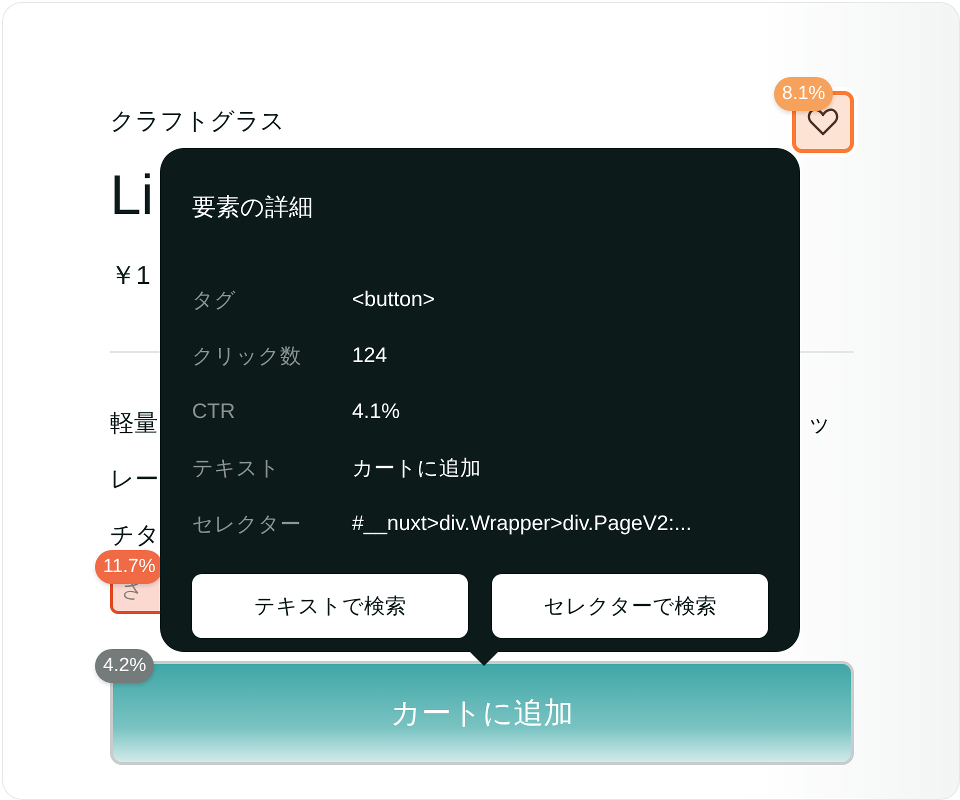 This screenshot has height=800, width=960. I want to click on heart-icon, so click(823, 122).